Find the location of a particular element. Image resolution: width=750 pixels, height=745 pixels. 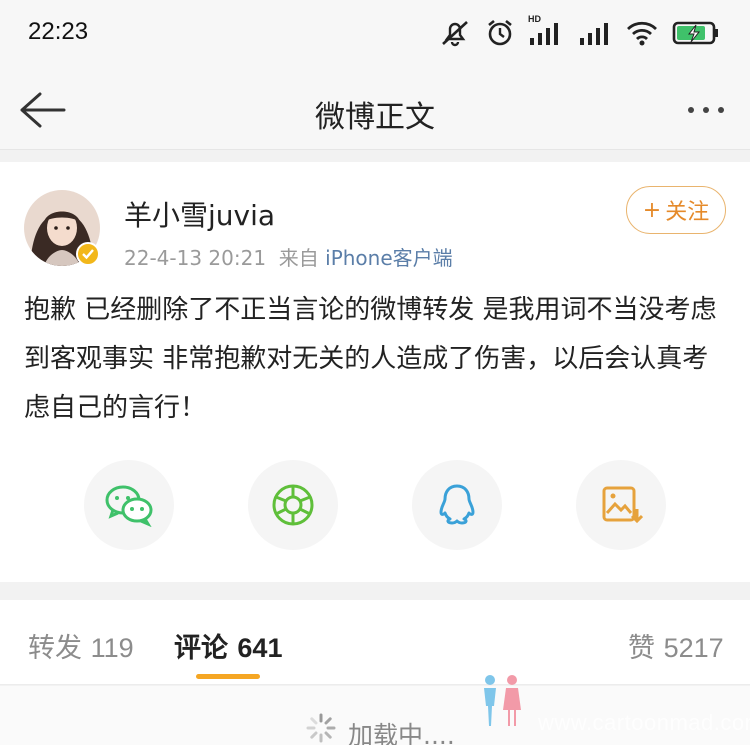

save-image-icon is located at coordinates (622, 505).